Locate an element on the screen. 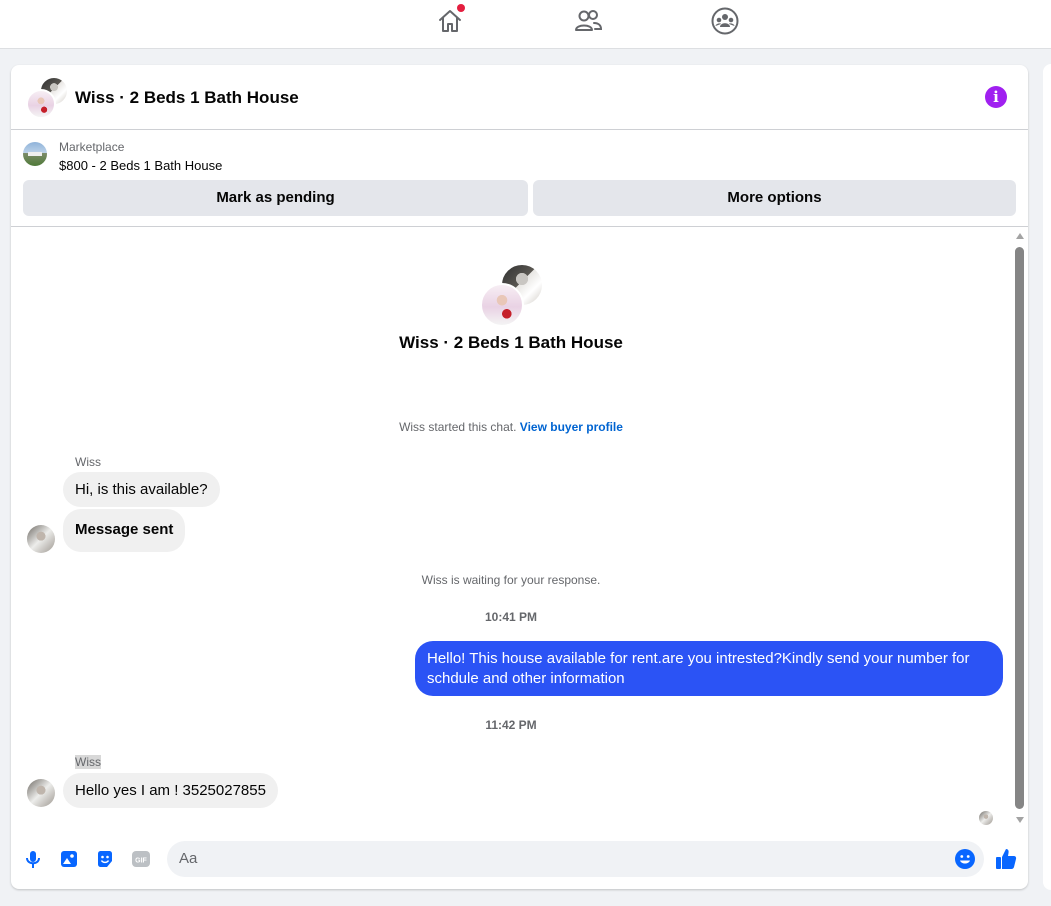 The width and height of the screenshot is (1051, 906). scrollbar-thumb is located at coordinates (1019, 528).